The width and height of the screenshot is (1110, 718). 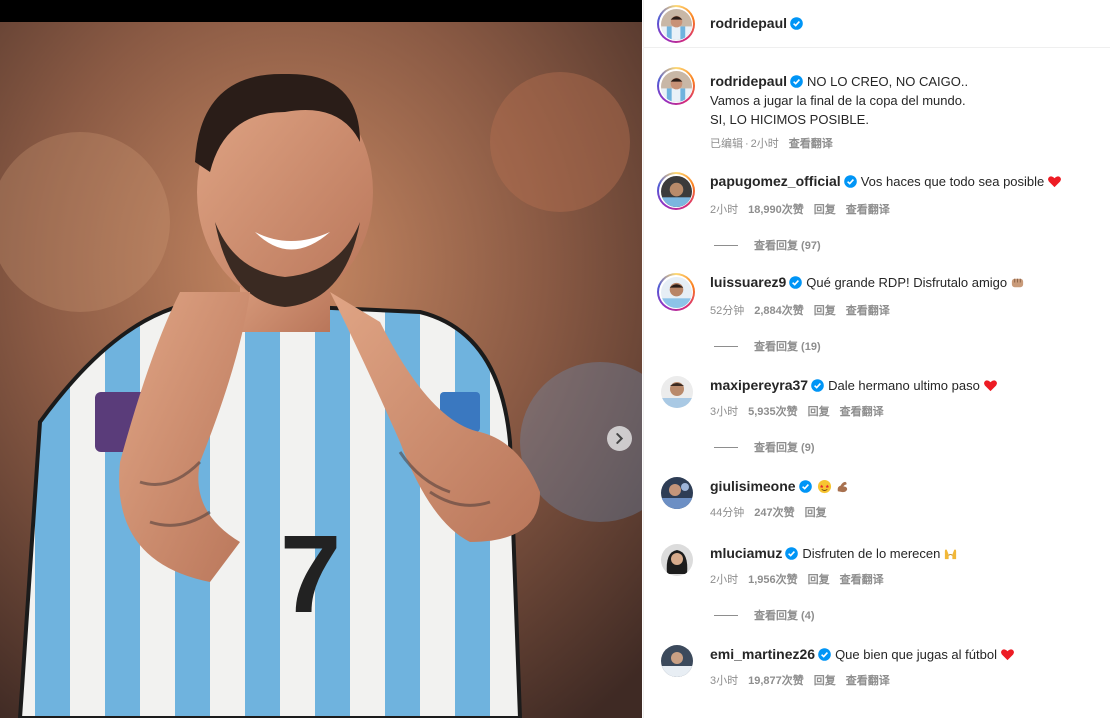 What do you see at coordinates (776, 681) in the screenshot?
I see `comment-likes: 19,877次赞` at bounding box center [776, 681].